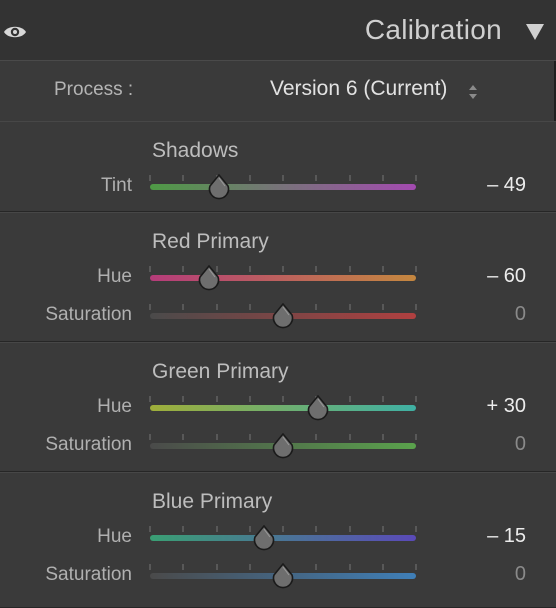 Image resolution: width=556 pixels, height=608 pixels. What do you see at coordinates (278, 30) in the screenshot?
I see `panel-header: Calibration` at bounding box center [278, 30].